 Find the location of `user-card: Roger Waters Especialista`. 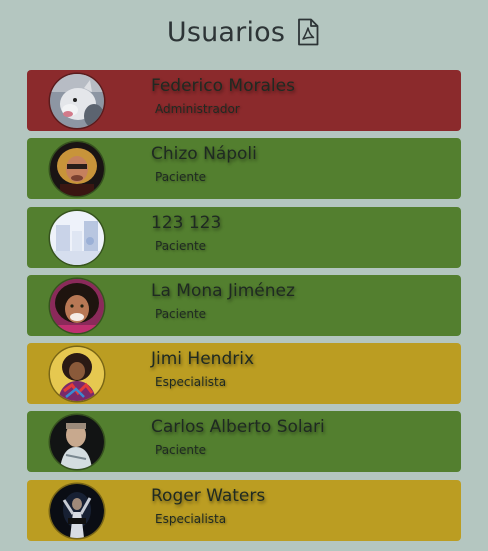

user-card: Roger Waters Especialista is located at coordinates (244, 510).